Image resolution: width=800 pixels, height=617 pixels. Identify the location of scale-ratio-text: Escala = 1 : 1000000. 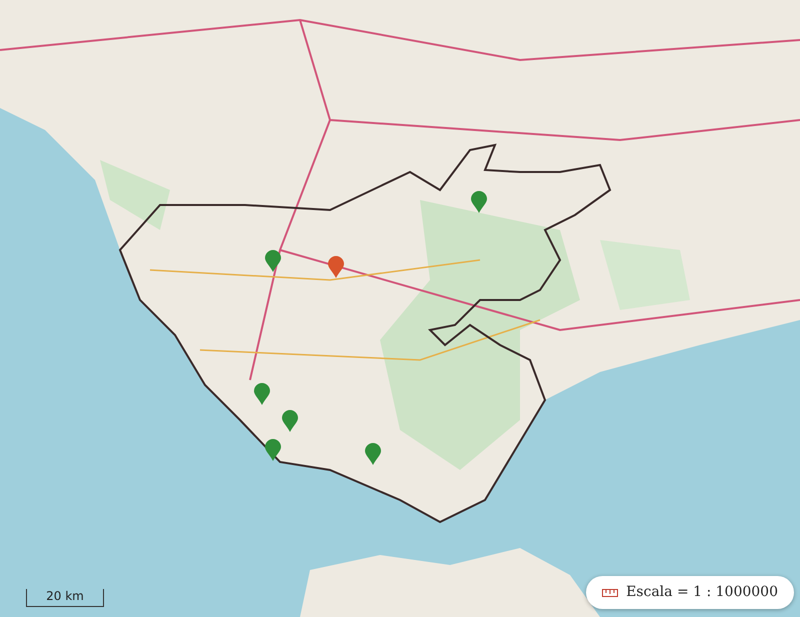
(702, 592).